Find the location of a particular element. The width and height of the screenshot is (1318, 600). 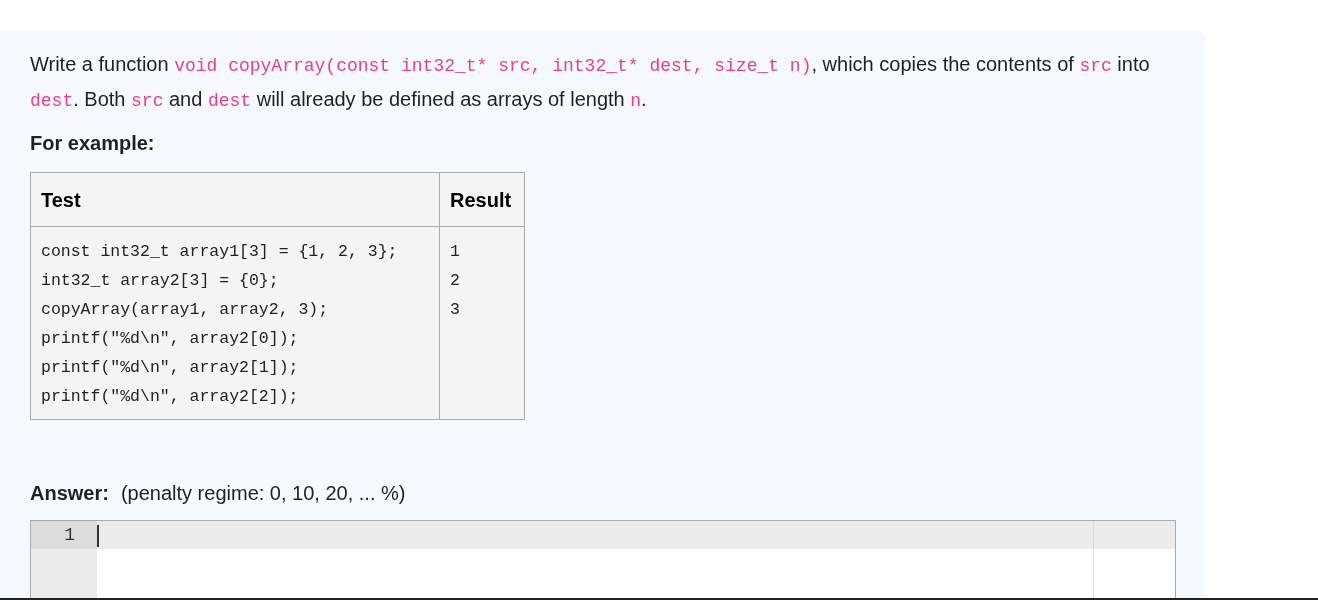

column-header: Test is located at coordinates (235, 199).